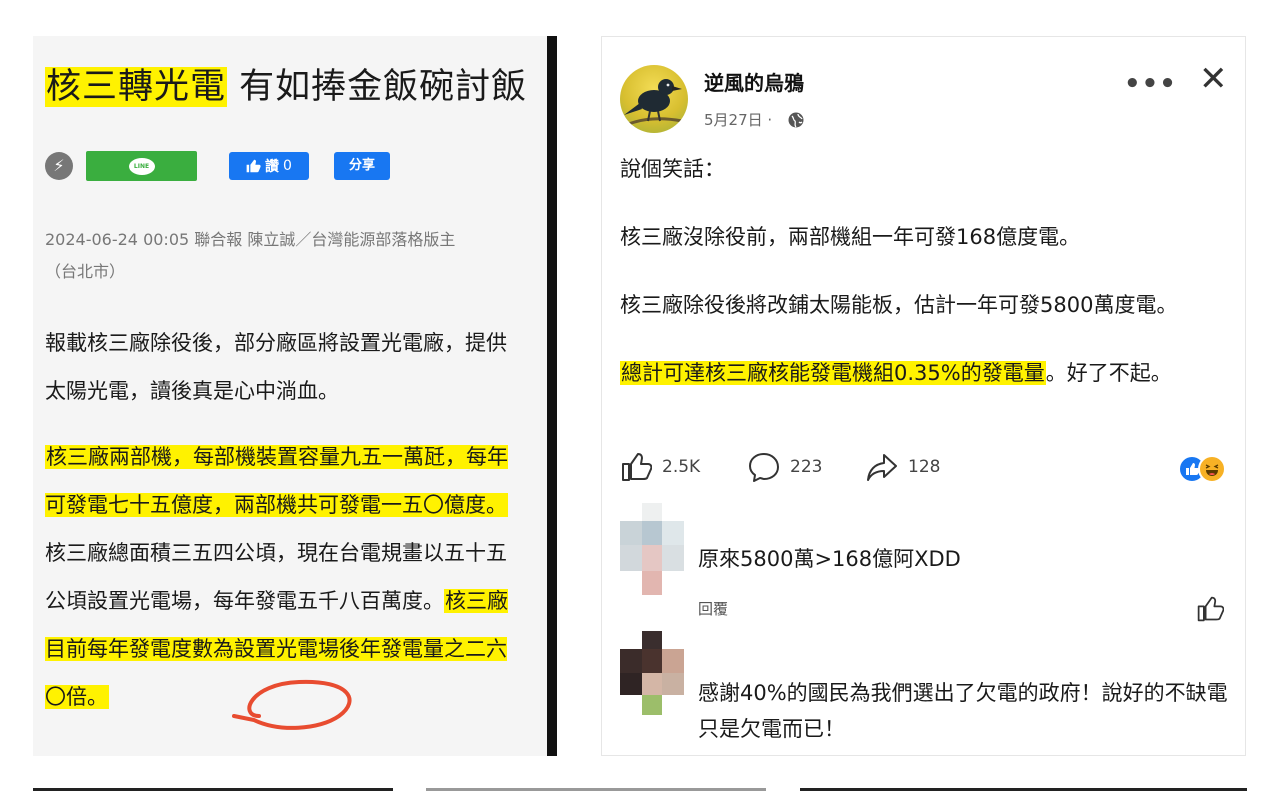  I want to click on share-arrow-icon, so click(882, 467).